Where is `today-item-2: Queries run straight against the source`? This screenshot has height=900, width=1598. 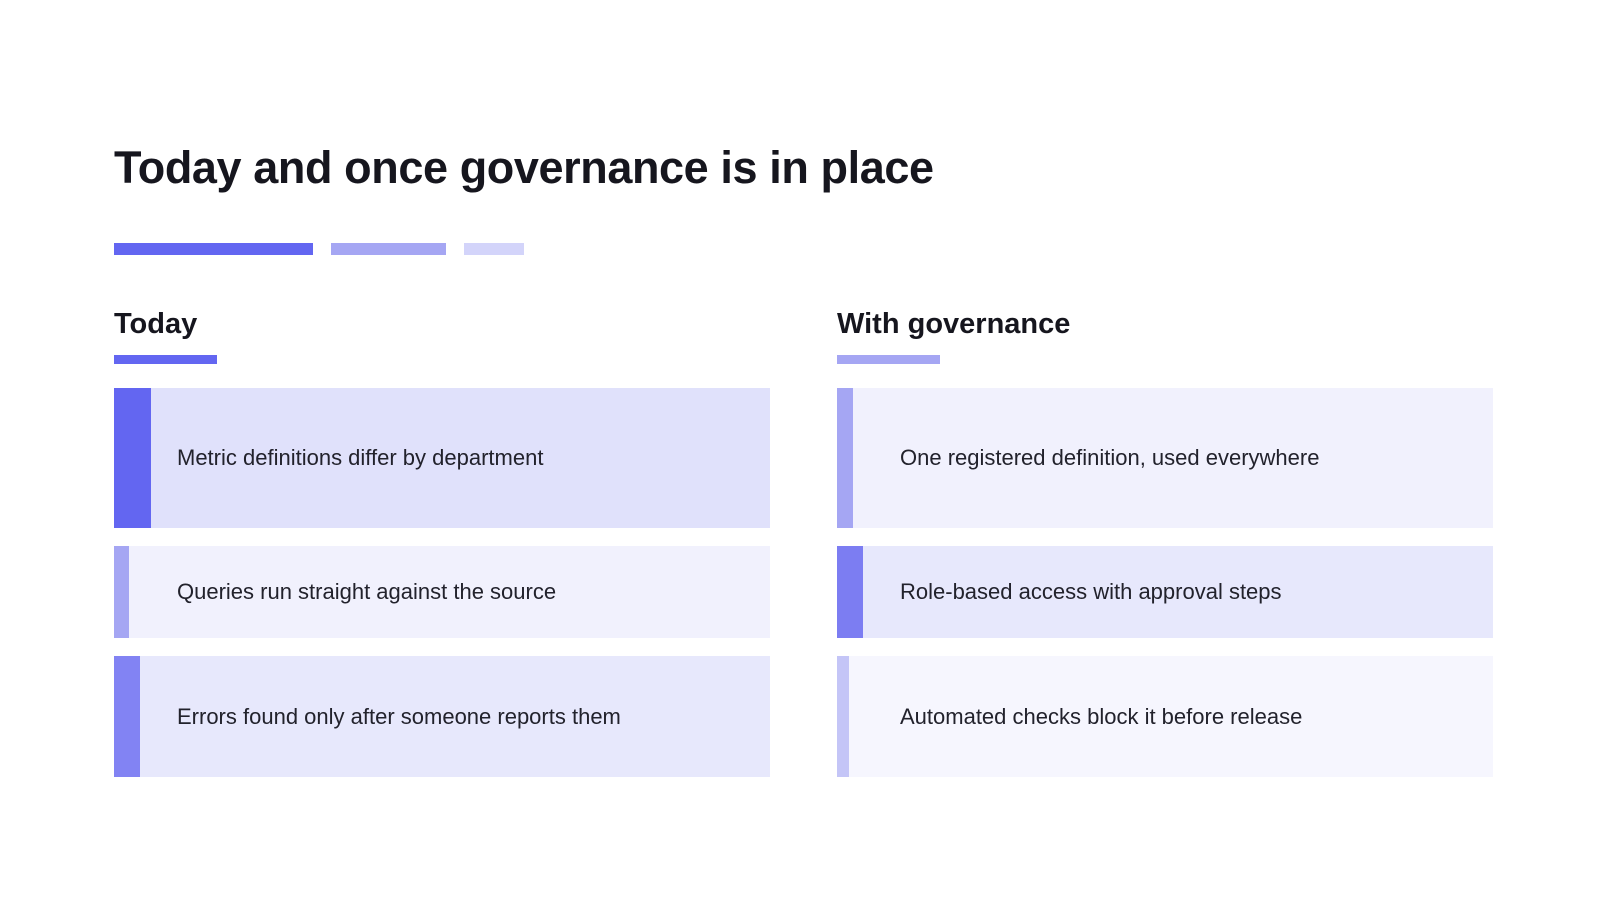 today-item-2: Queries run straight against the source is located at coordinates (442, 592).